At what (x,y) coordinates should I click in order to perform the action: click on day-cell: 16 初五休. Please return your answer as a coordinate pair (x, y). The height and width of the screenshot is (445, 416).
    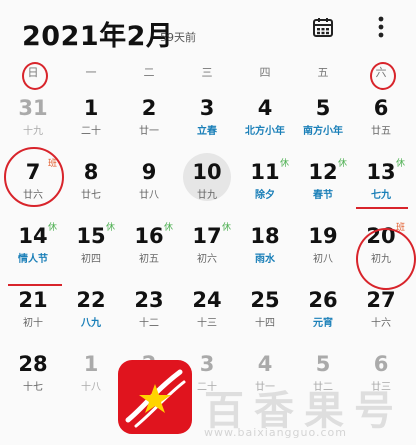
    Looking at the image, I should click on (149, 252).